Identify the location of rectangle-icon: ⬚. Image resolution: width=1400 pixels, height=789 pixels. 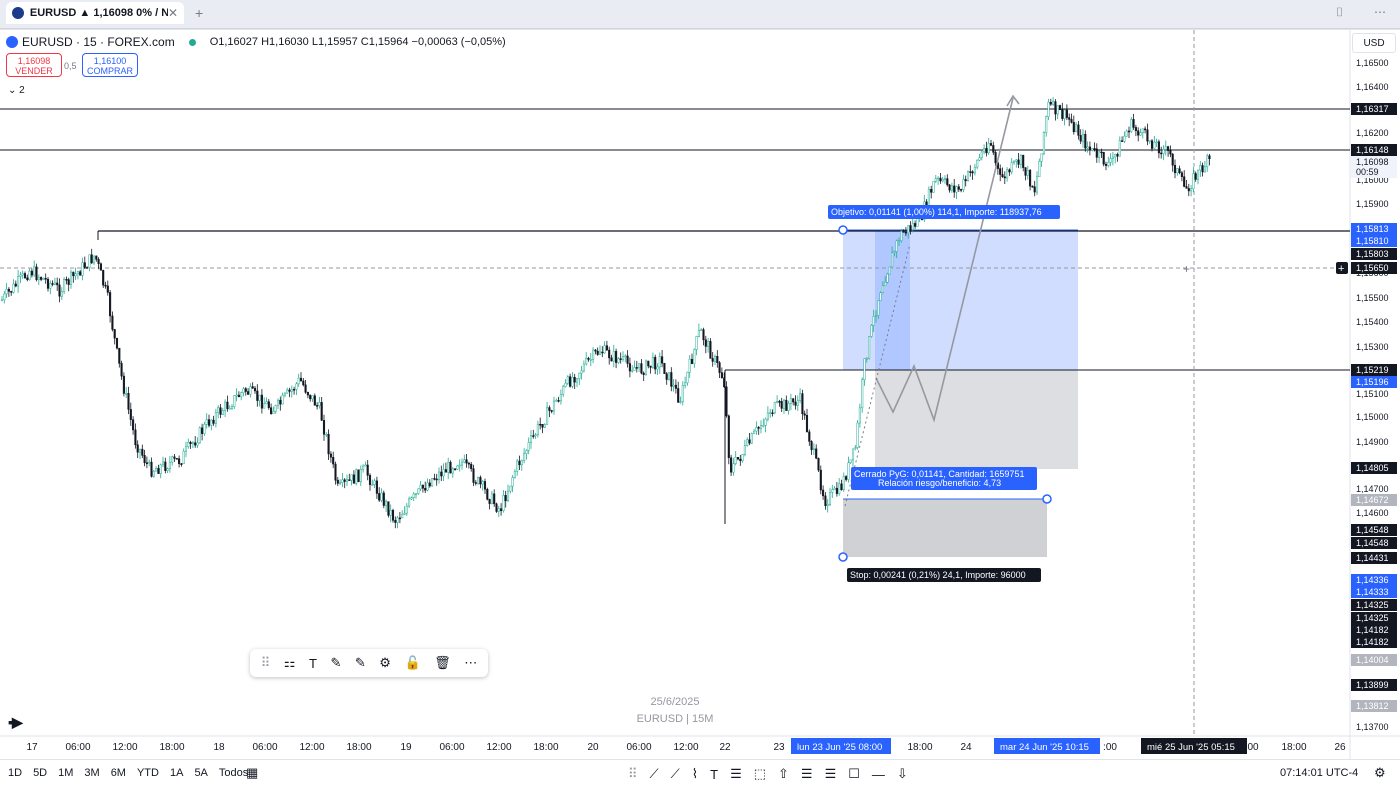
(760, 774).